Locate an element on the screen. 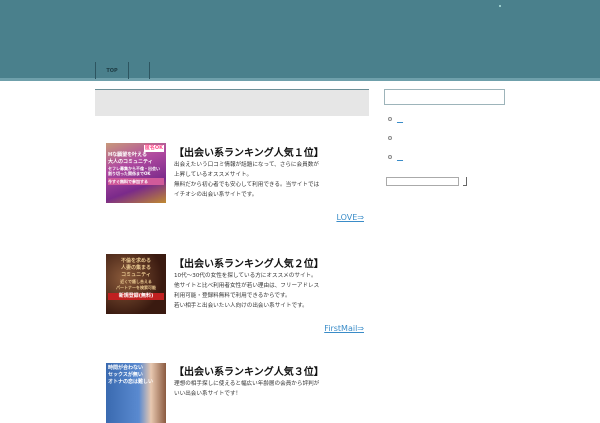  banner-text: 今すぐ無料で参加する is located at coordinates (136, 181).